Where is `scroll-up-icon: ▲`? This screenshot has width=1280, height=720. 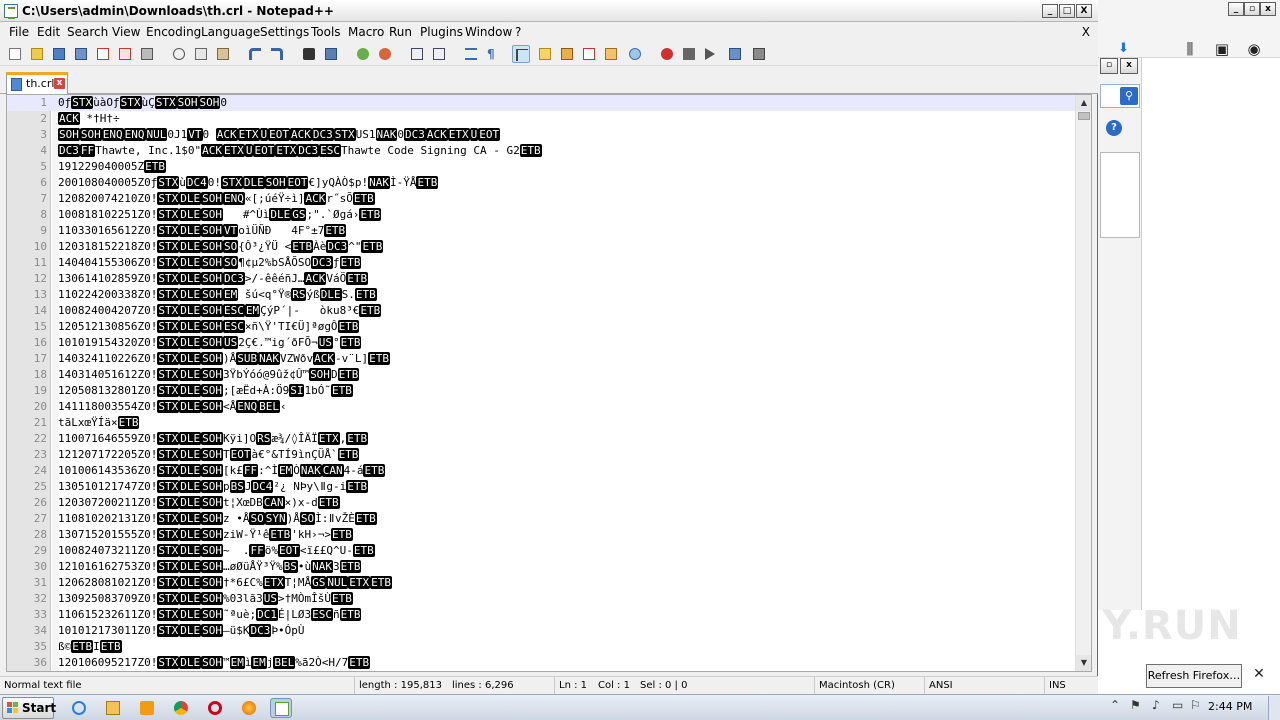 scroll-up-icon: ▲ is located at coordinates (1083, 103).